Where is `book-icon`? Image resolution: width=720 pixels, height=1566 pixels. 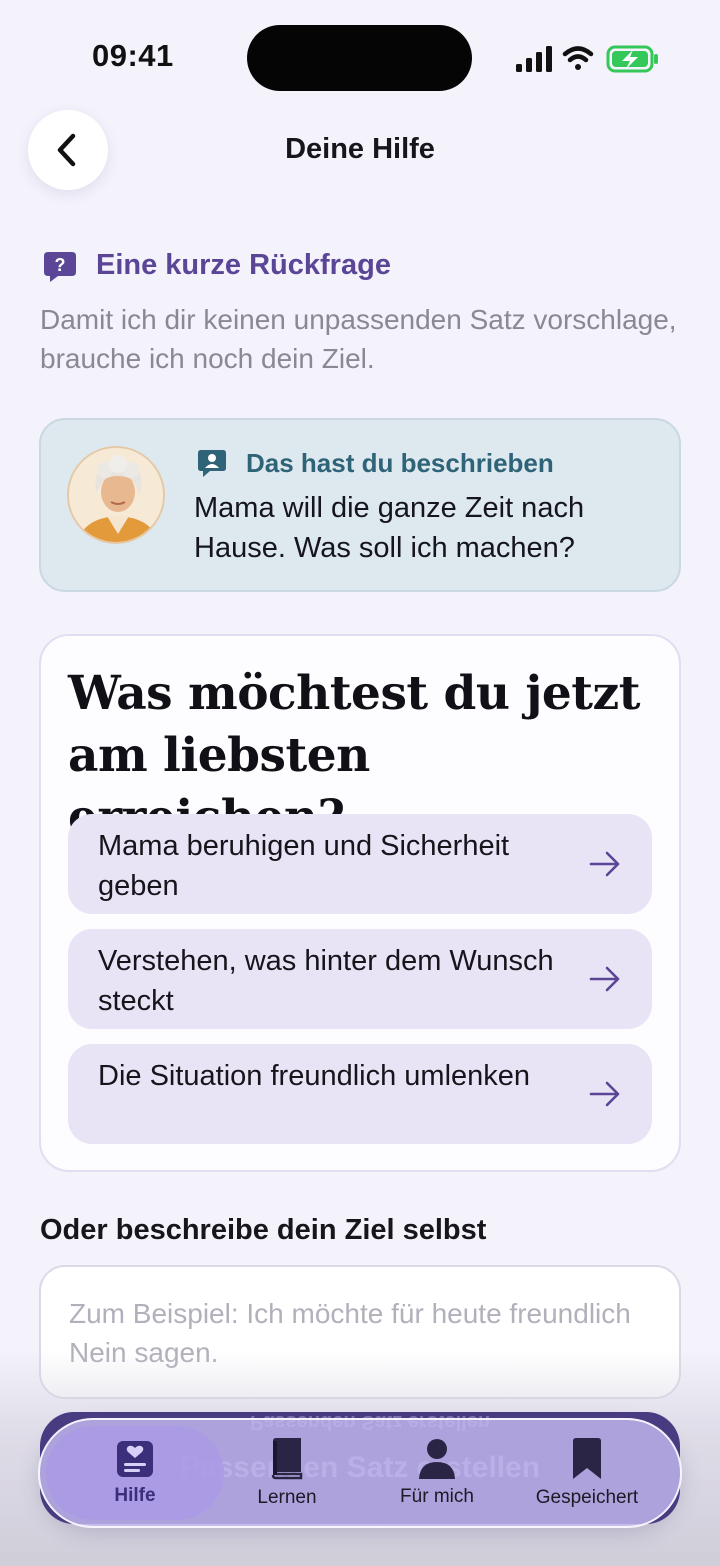 book-icon is located at coordinates (287, 1459).